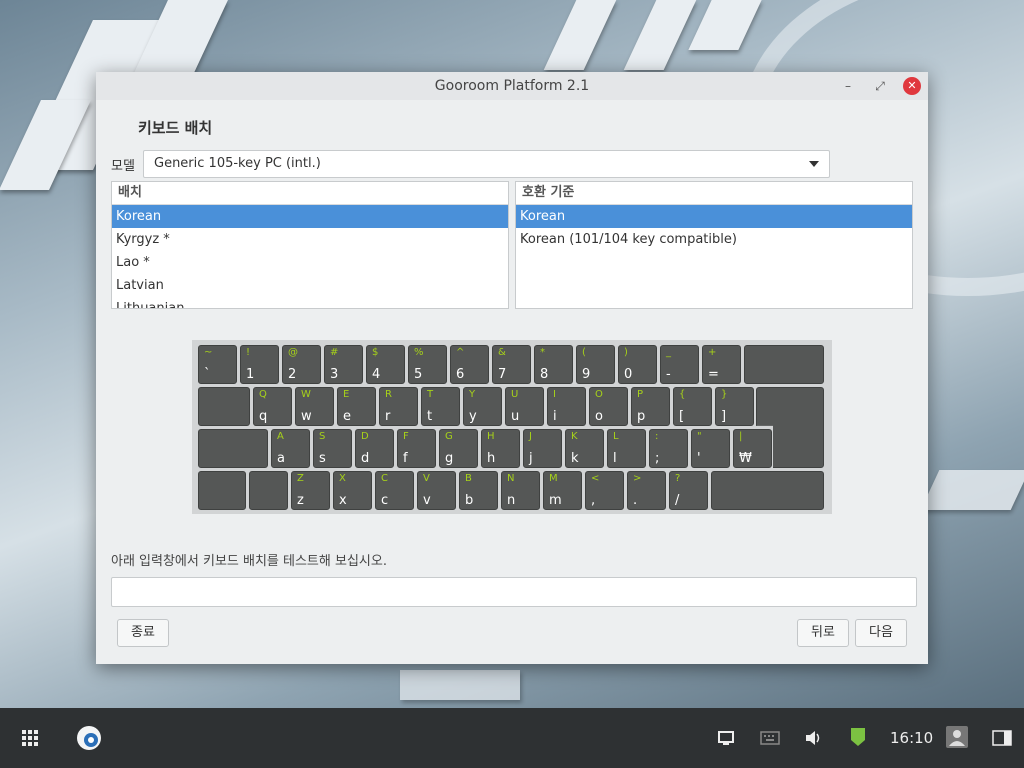 The image size is (1024, 768). What do you see at coordinates (310, 216) in the screenshot?
I see `layout-item: Korean` at bounding box center [310, 216].